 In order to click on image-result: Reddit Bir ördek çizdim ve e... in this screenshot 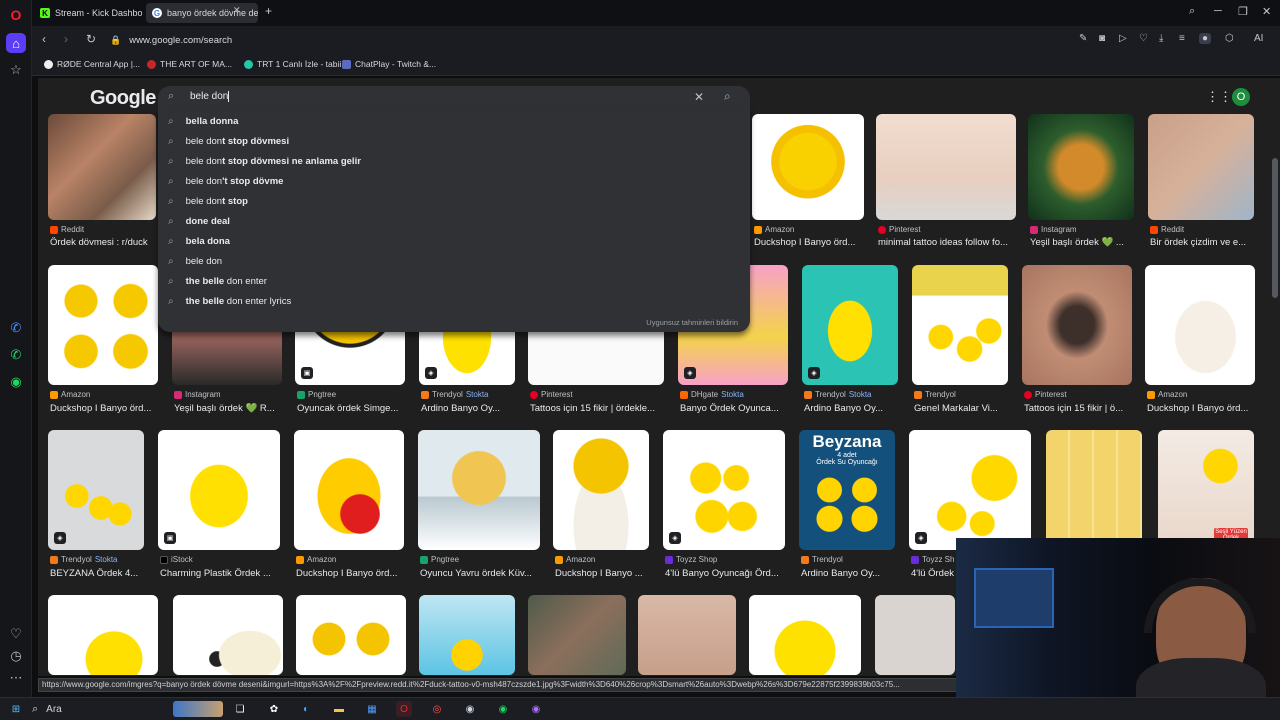, I will do `click(1201, 184)`.